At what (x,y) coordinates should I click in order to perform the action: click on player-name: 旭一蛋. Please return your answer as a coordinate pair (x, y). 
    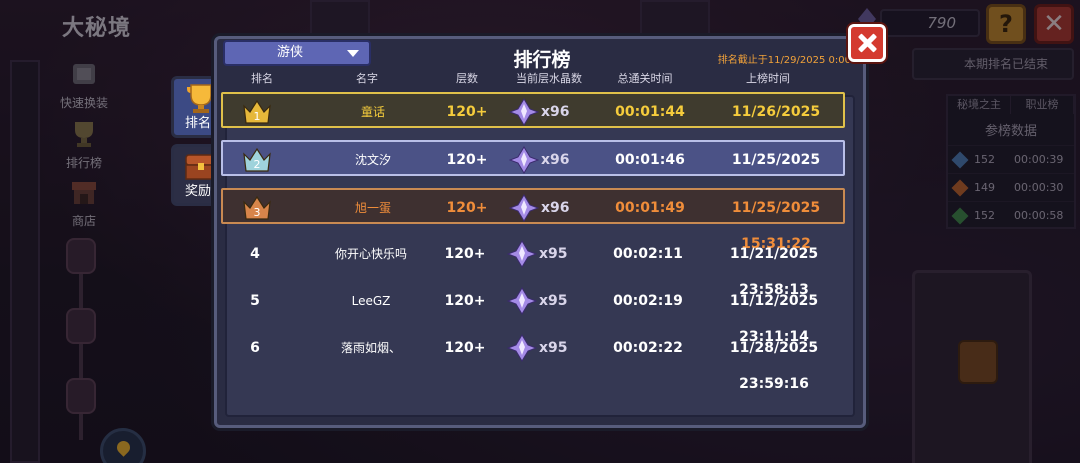
    Looking at the image, I should click on (372, 208).